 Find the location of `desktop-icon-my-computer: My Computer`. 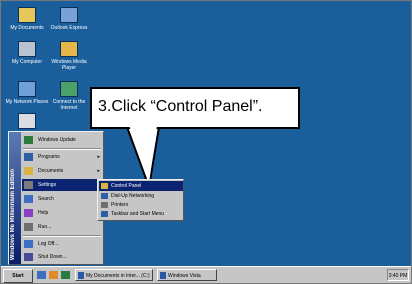

desktop-icon-my-computer: My Computer is located at coordinates (27, 53).